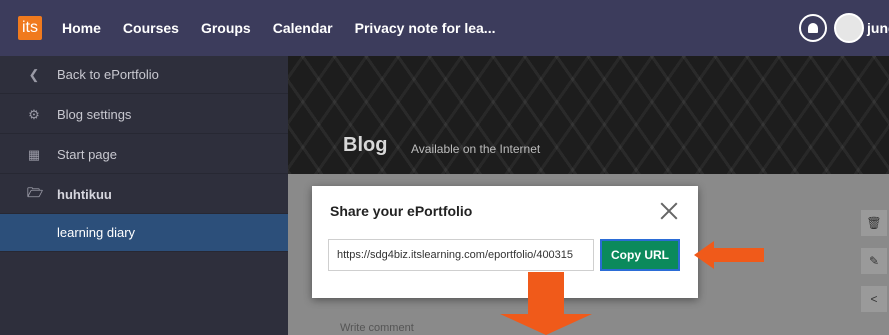  What do you see at coordinates (144, 115) in the screenshot?
I see `sidebar-item-blog-settings: ⚙ Blog settings` at bounding box center [144, 115].